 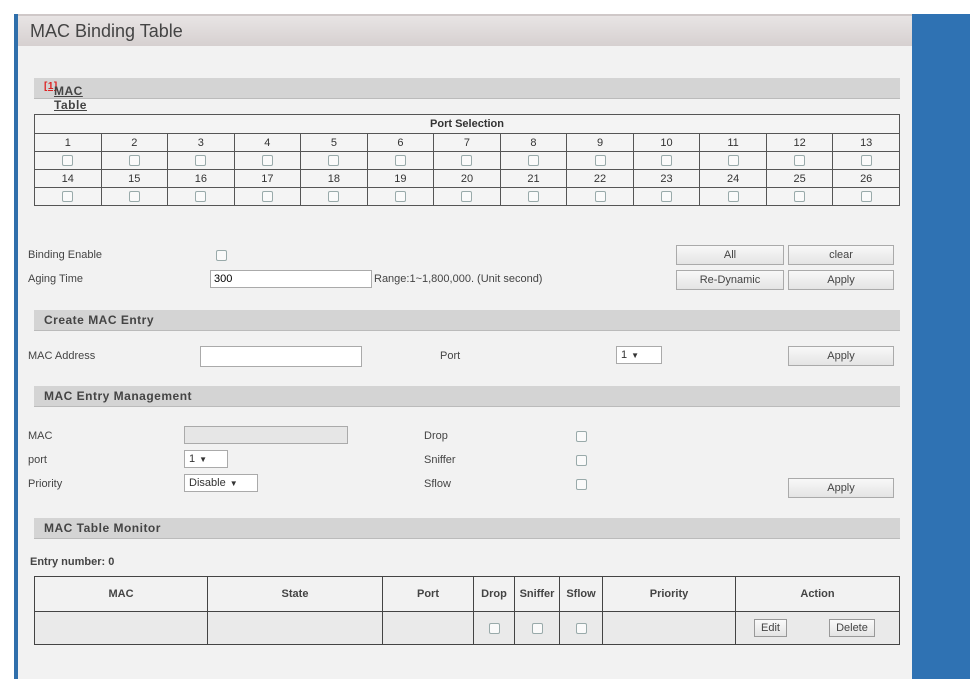 What do you see at coordinates (841, 356) in the screenshot?
I see `create-apply-button: Apply` at bounding box center [841, 356].